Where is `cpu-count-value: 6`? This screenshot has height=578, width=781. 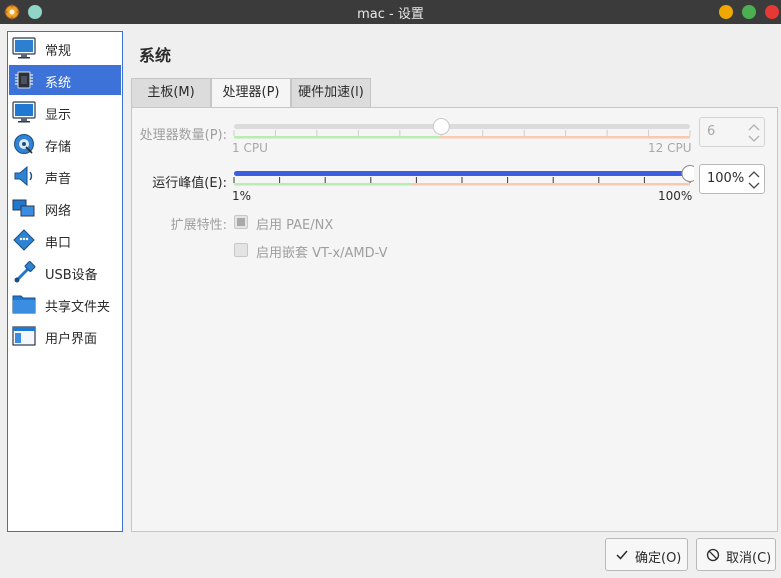
cpu-count-value: 6 is located at coordinates (711, 131).